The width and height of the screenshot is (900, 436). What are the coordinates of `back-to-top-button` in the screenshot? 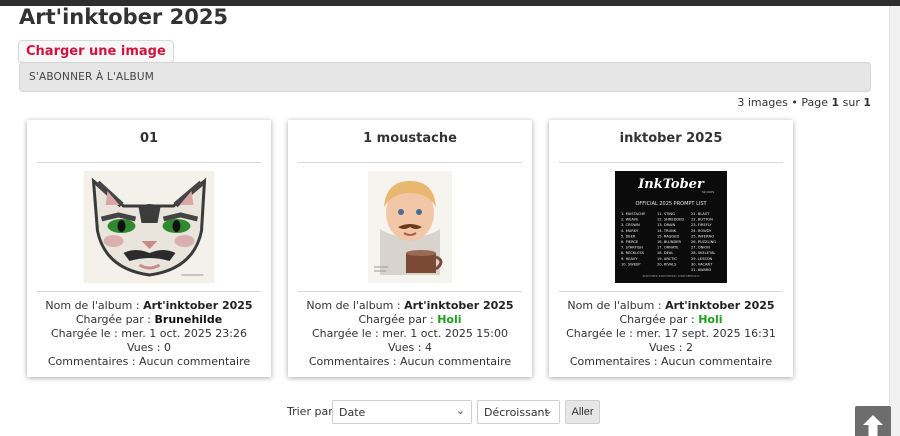 It's located at (873, 421).